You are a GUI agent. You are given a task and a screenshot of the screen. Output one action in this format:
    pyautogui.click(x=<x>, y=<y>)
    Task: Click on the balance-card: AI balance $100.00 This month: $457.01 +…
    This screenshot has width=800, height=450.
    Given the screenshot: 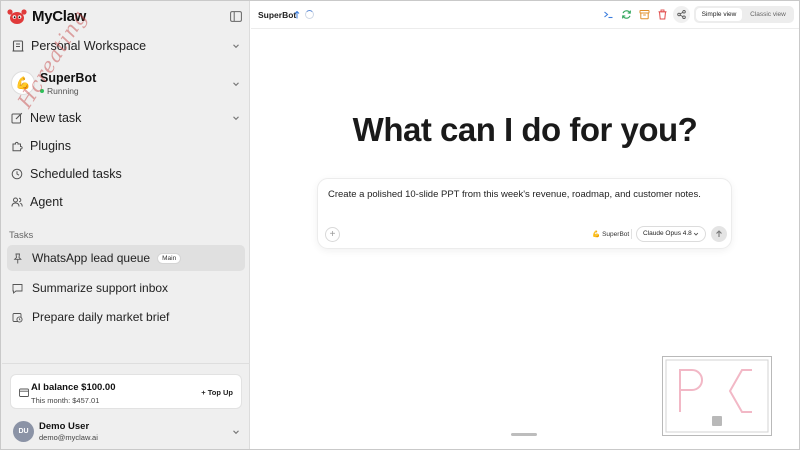 What is the action you would take?
    pyautogui.click(x=126, y=391)
    